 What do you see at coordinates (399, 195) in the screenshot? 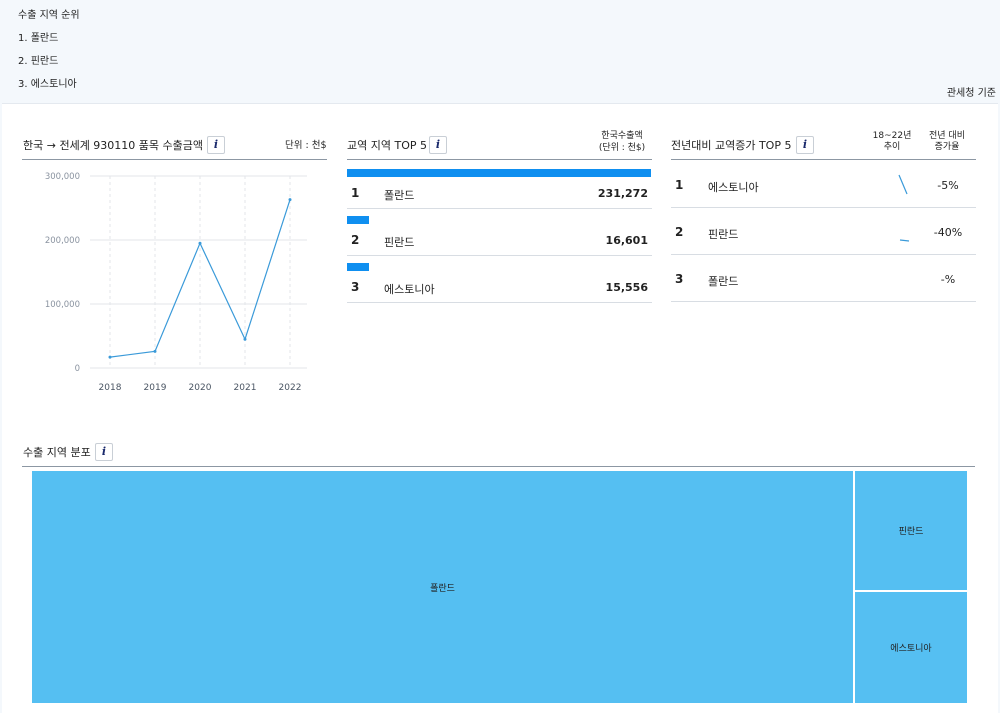
I see `top5-region-name: 폴란드` at bounding box center [399, 195].